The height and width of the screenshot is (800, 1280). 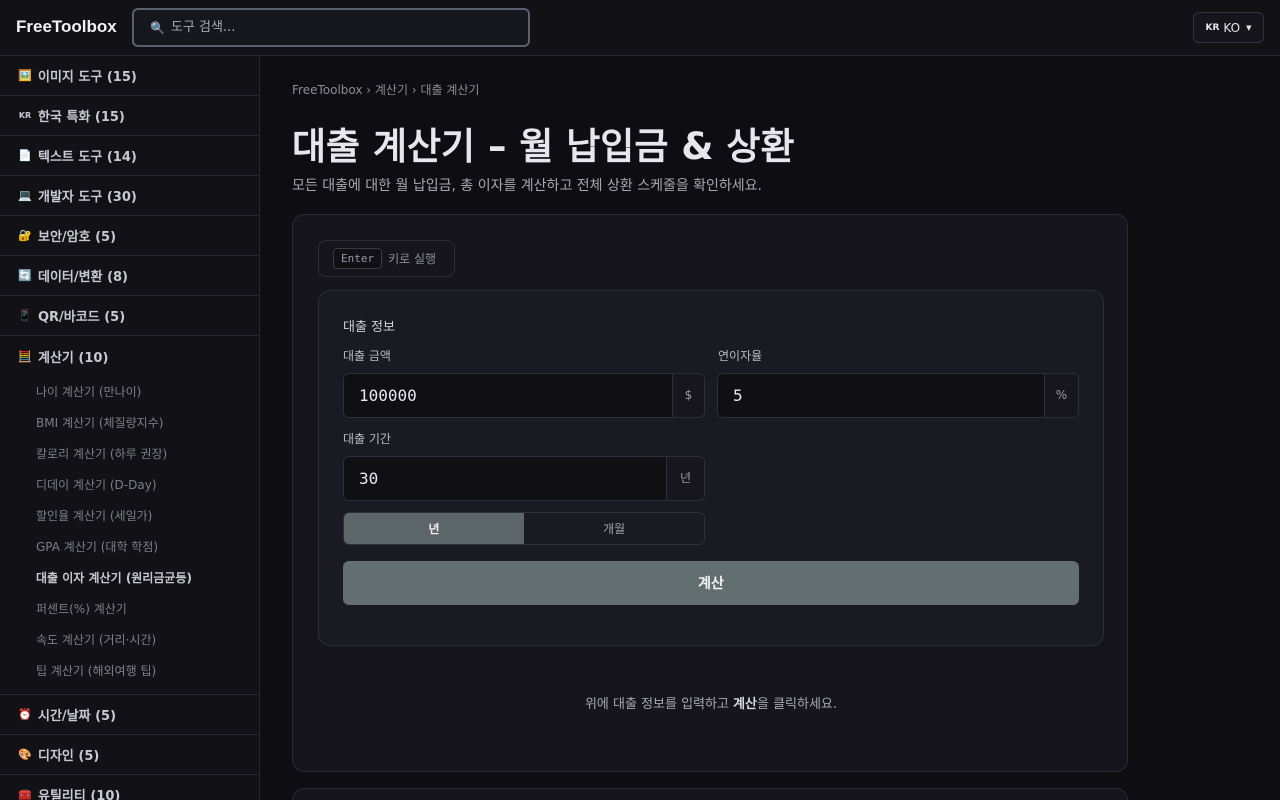 I want to click on palette-icon: 🎨, so click(x=25, y=754).